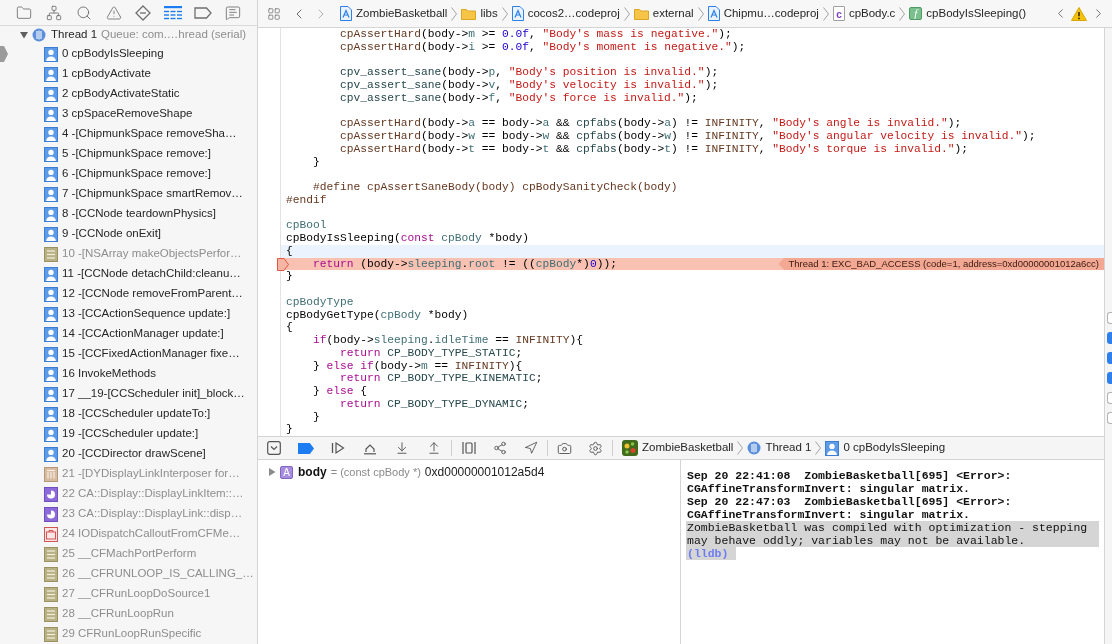 The height and width of the screenshot is (644, 1112). Describe the element at coordinates (128, 334) in the screenshot. I see `stack-frame: 14 -[CCActionManager update:]` at that location.